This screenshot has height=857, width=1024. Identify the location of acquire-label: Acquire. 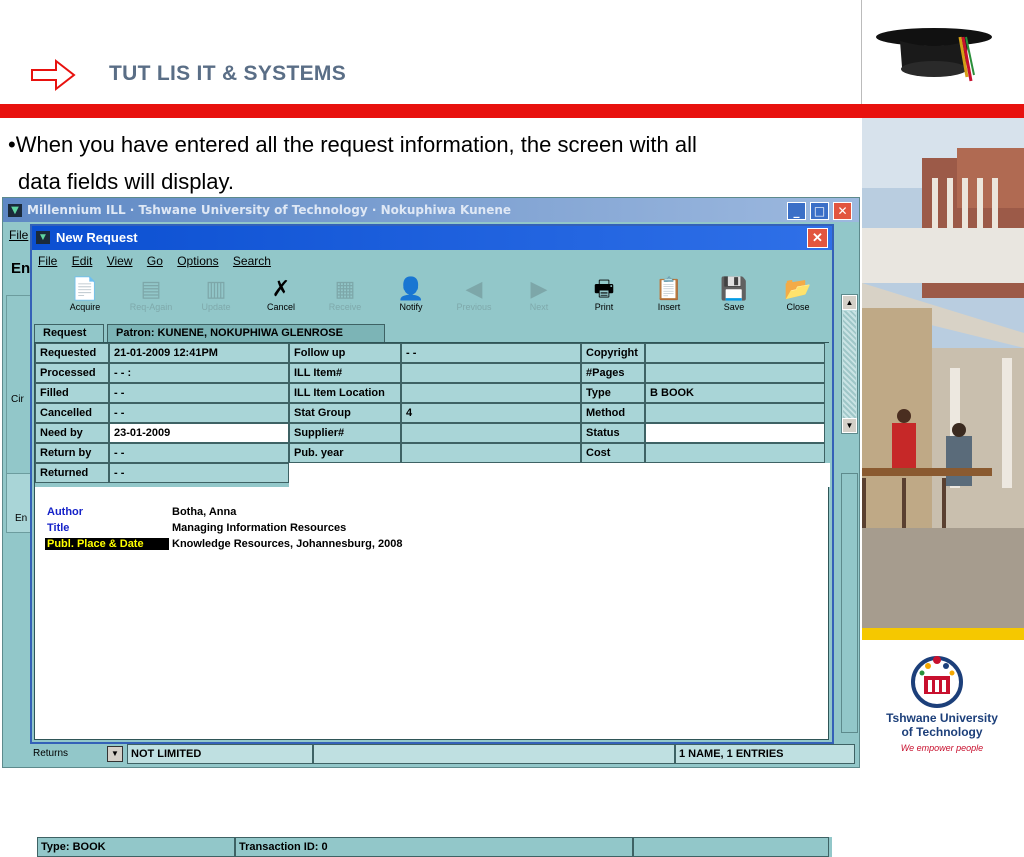
(85, 307).